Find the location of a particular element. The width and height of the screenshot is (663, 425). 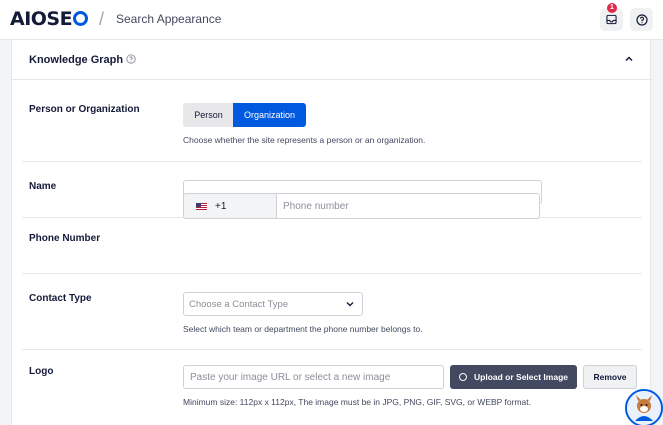

contact-type-select: Choose a Contact Type is located at coordinates (273, 304).